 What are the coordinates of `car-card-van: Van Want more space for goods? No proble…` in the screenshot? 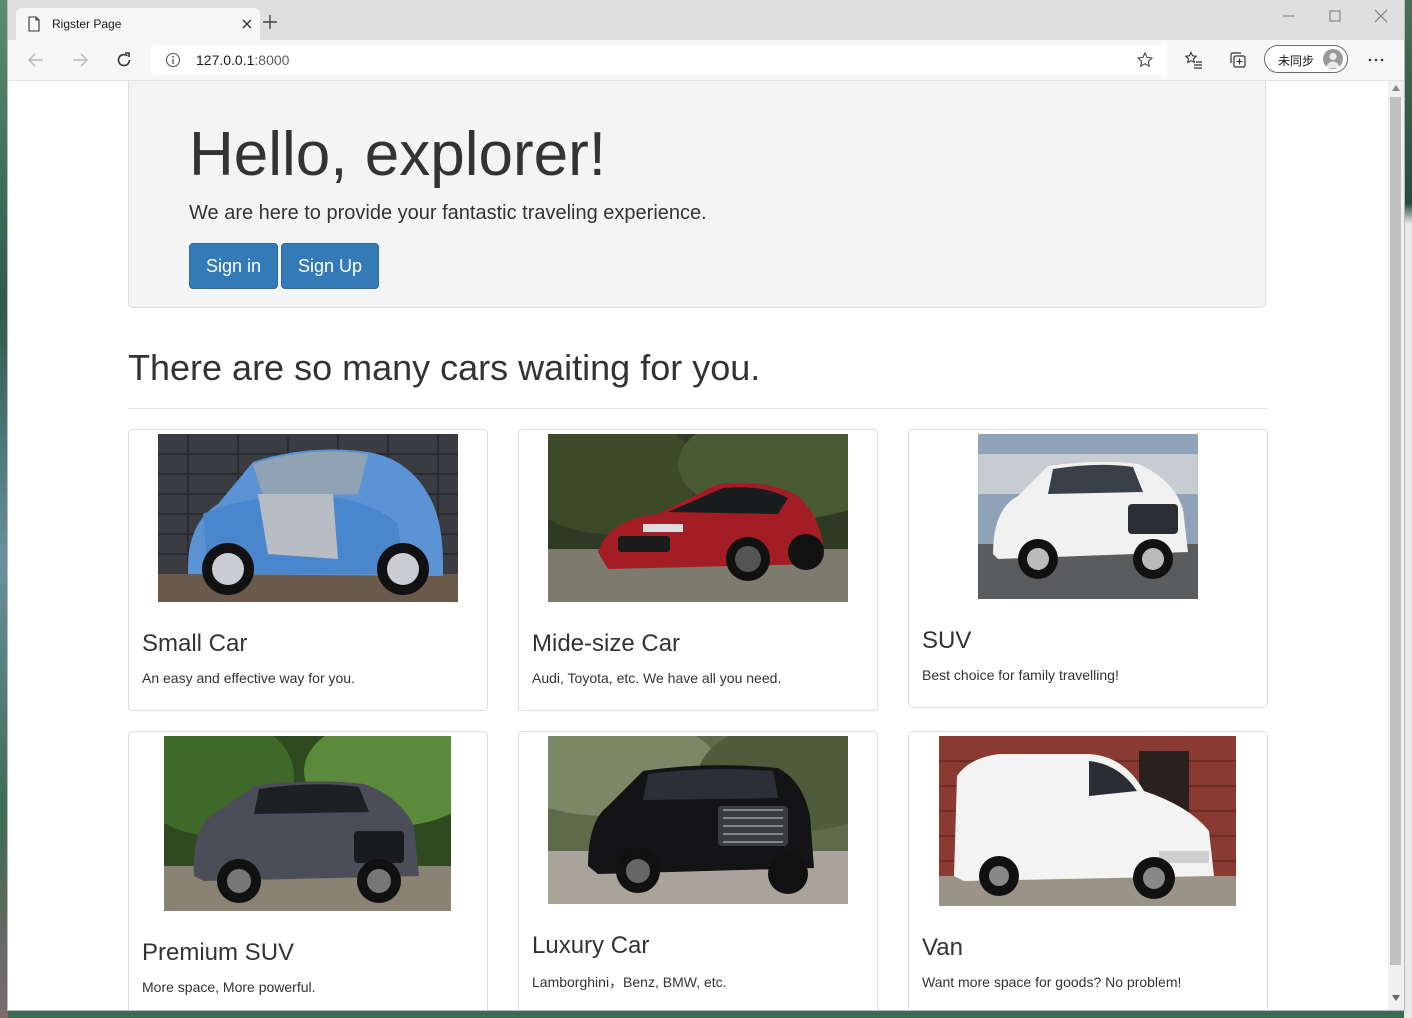 It's located at (1088, 870).